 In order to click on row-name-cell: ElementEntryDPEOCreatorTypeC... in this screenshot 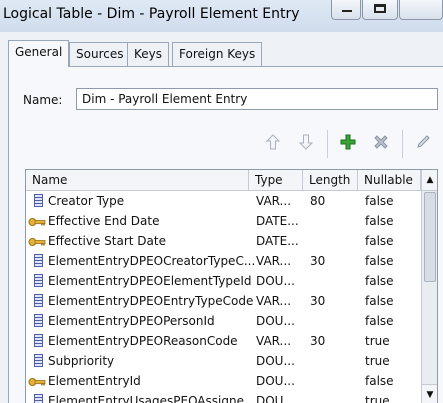, I will do `click(152, 261)`.